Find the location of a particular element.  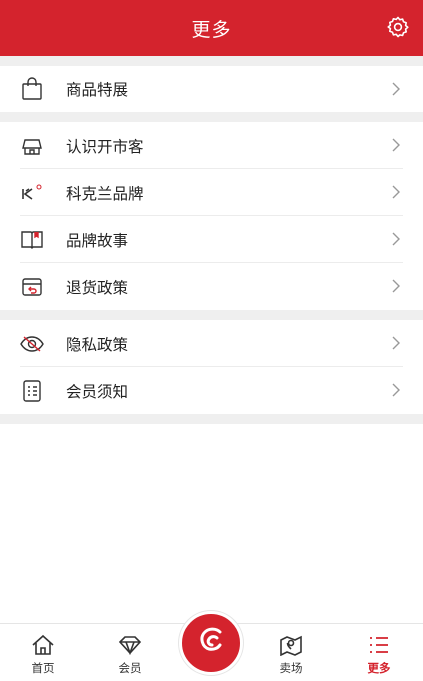

tab-warehouse: 卖场 is located at coordinates (291, 656).